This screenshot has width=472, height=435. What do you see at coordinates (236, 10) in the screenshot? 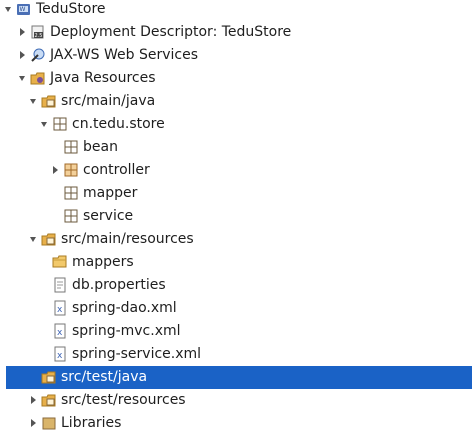
I see `tree-node-project: W TeduStore` at bounding box center [236, 10].